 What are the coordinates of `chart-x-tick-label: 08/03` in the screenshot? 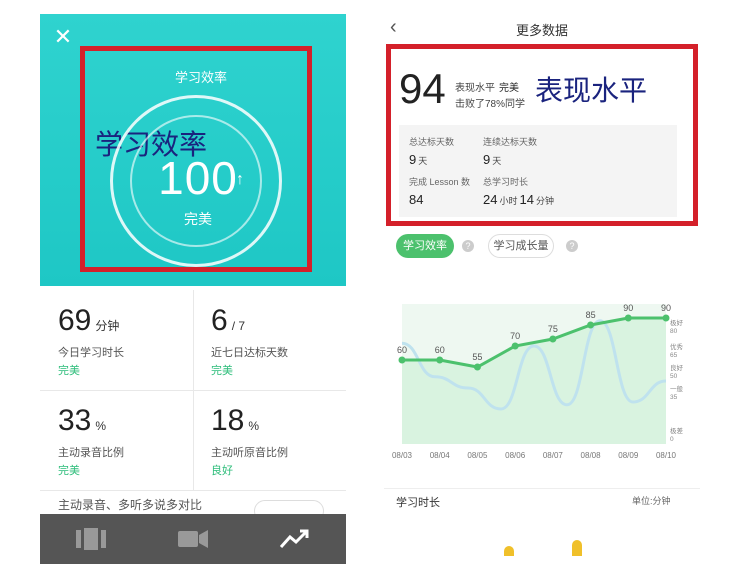 It's located at (402, 455).